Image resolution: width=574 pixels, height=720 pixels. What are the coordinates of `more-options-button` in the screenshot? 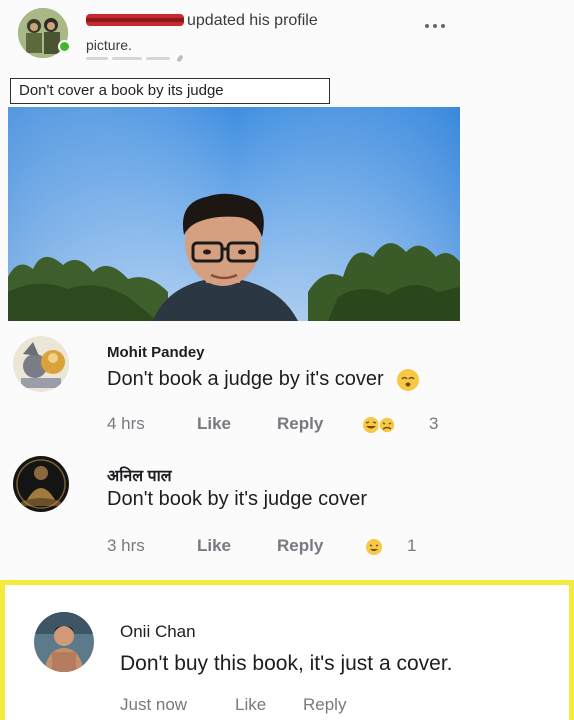 It's located at (435, 24).